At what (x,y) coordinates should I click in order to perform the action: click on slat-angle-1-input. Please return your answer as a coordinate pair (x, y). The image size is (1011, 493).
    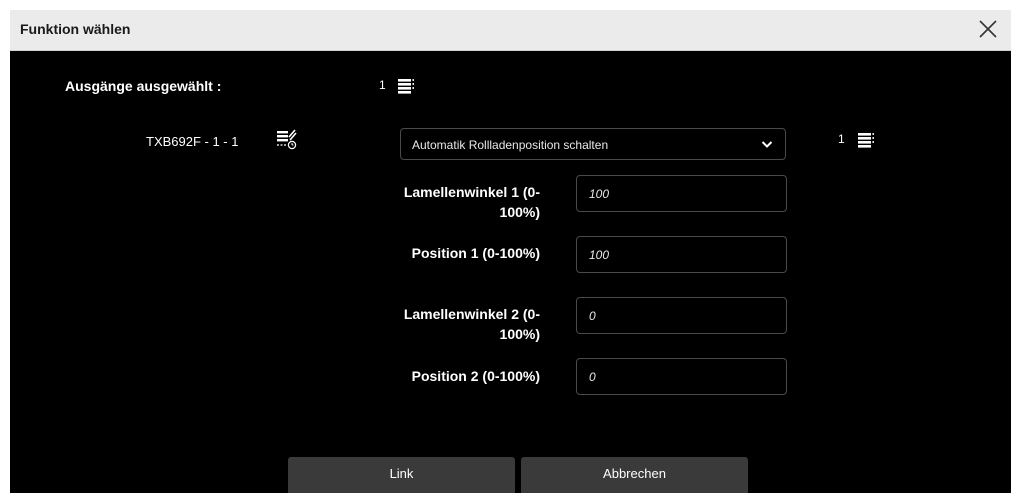
    Looking at the image, I should click on (681, 193).